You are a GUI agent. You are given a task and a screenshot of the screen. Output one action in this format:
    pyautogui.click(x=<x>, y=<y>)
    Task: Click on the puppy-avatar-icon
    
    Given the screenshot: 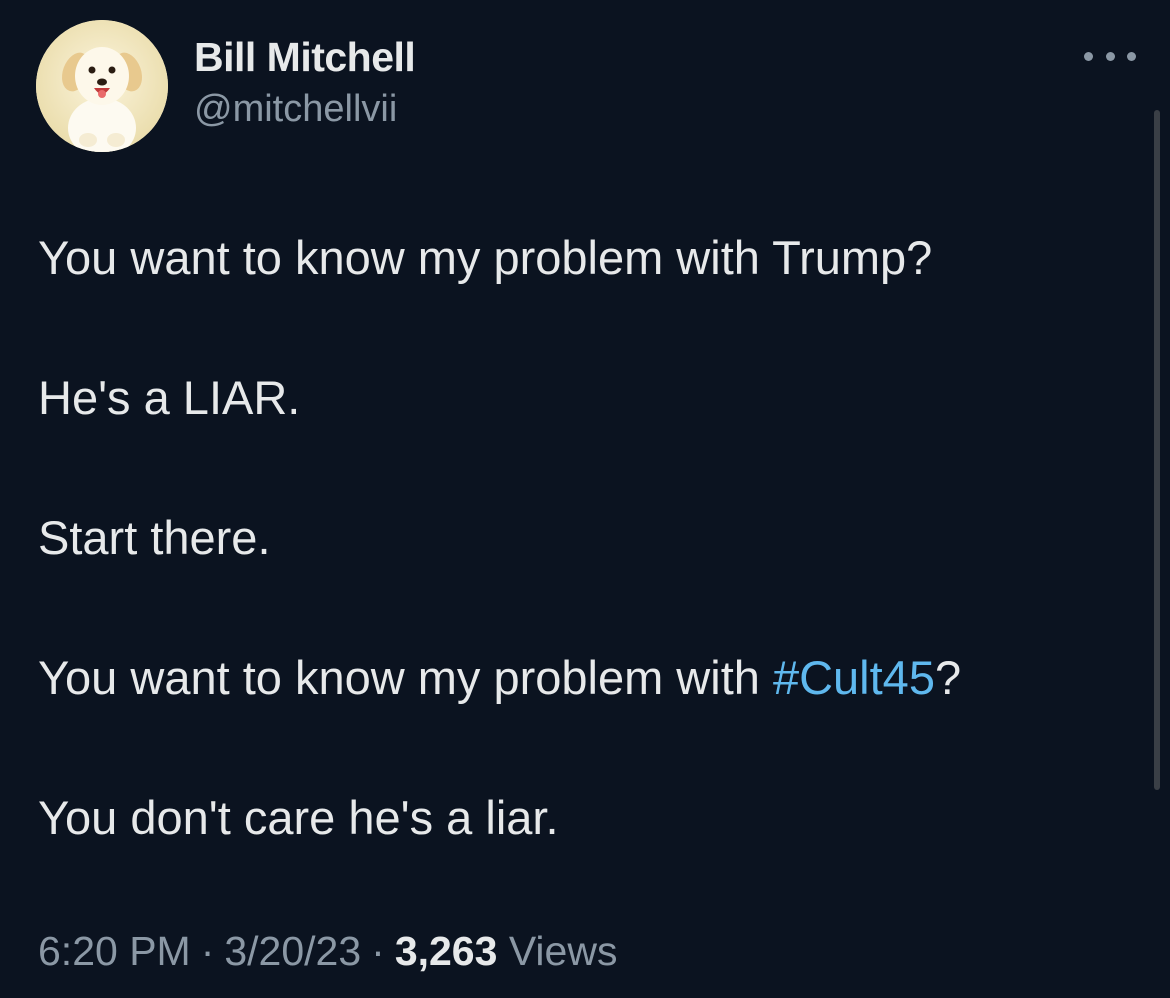 What is the action you would take?
    pyautogui.click(x=102, y=86)
    